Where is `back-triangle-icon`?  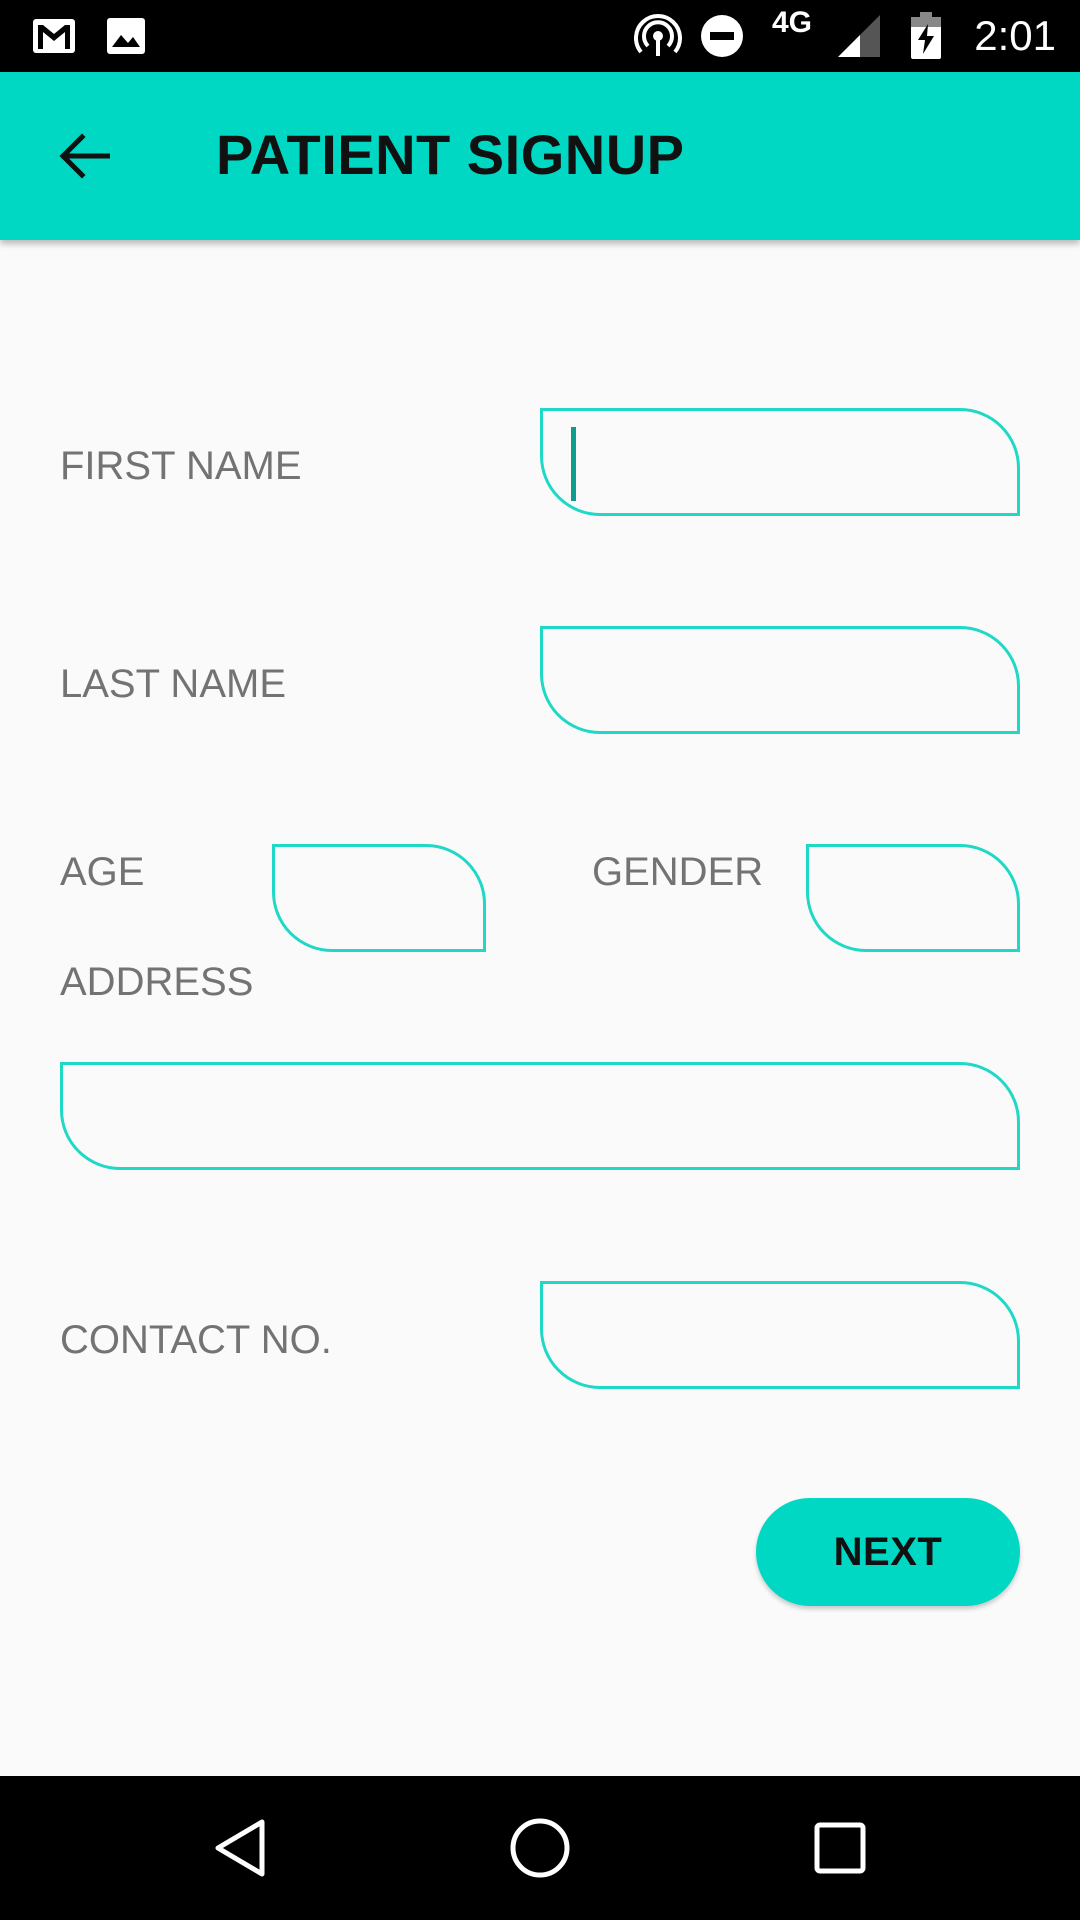 back-triangle-icon is located at coordinates (240, 1848).